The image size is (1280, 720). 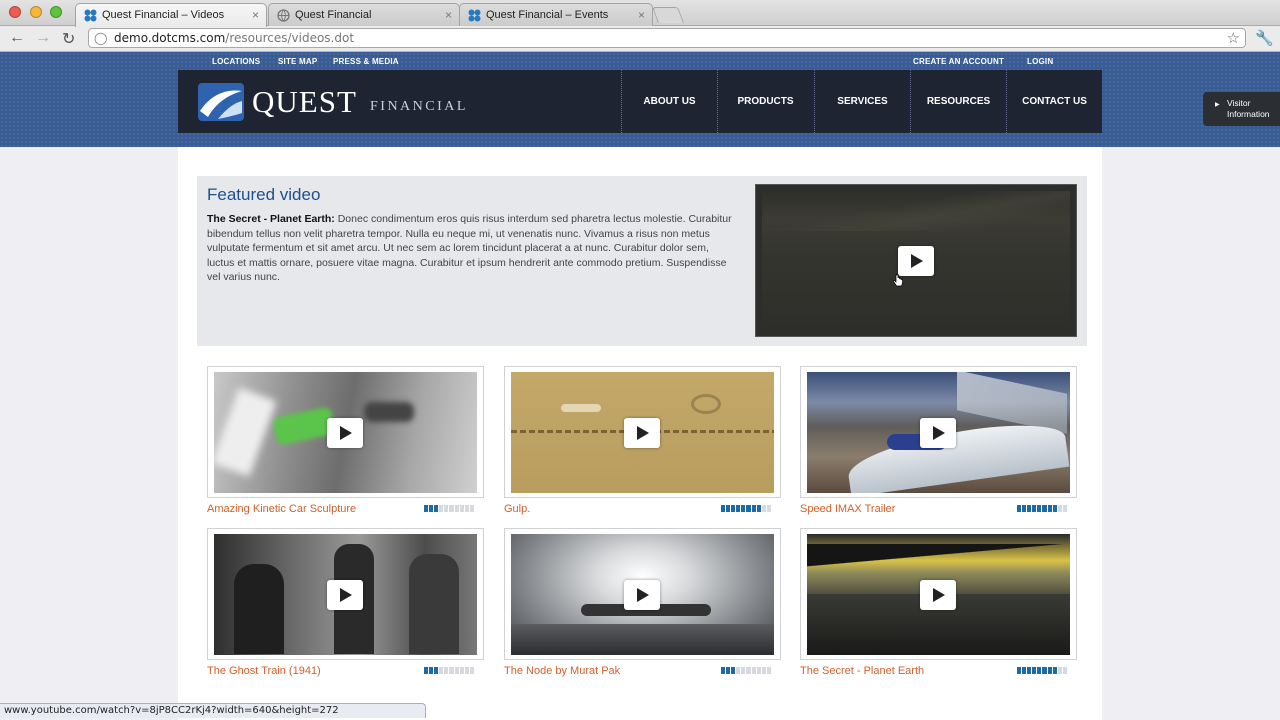 I want to click on back-arrow-icon: ←, so click(x=17, y=38).